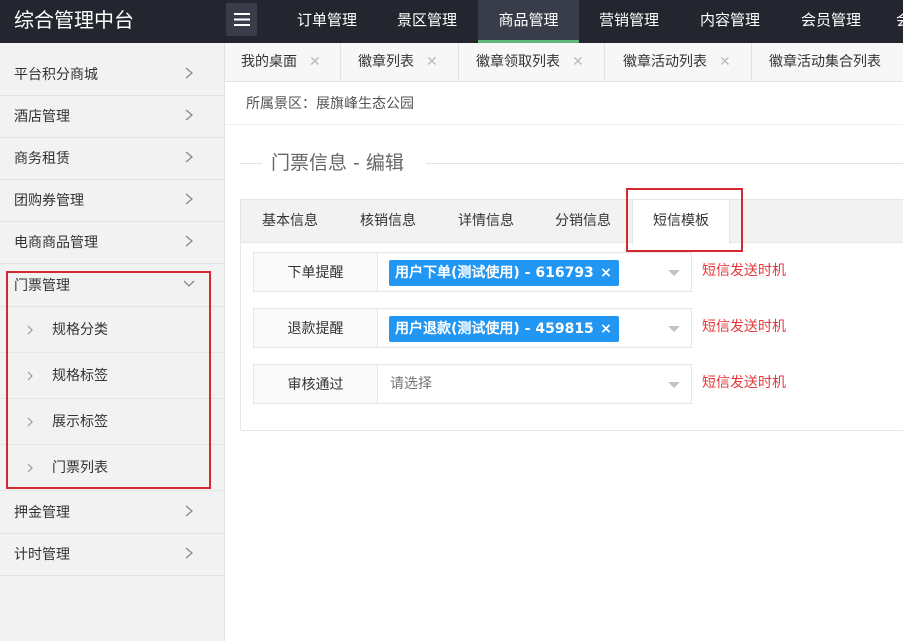  What do you see at coordinates (112, 555) in the screenshot?
I see `sidebar-item-timing: 计时管理` at bounding box center [112, 555].